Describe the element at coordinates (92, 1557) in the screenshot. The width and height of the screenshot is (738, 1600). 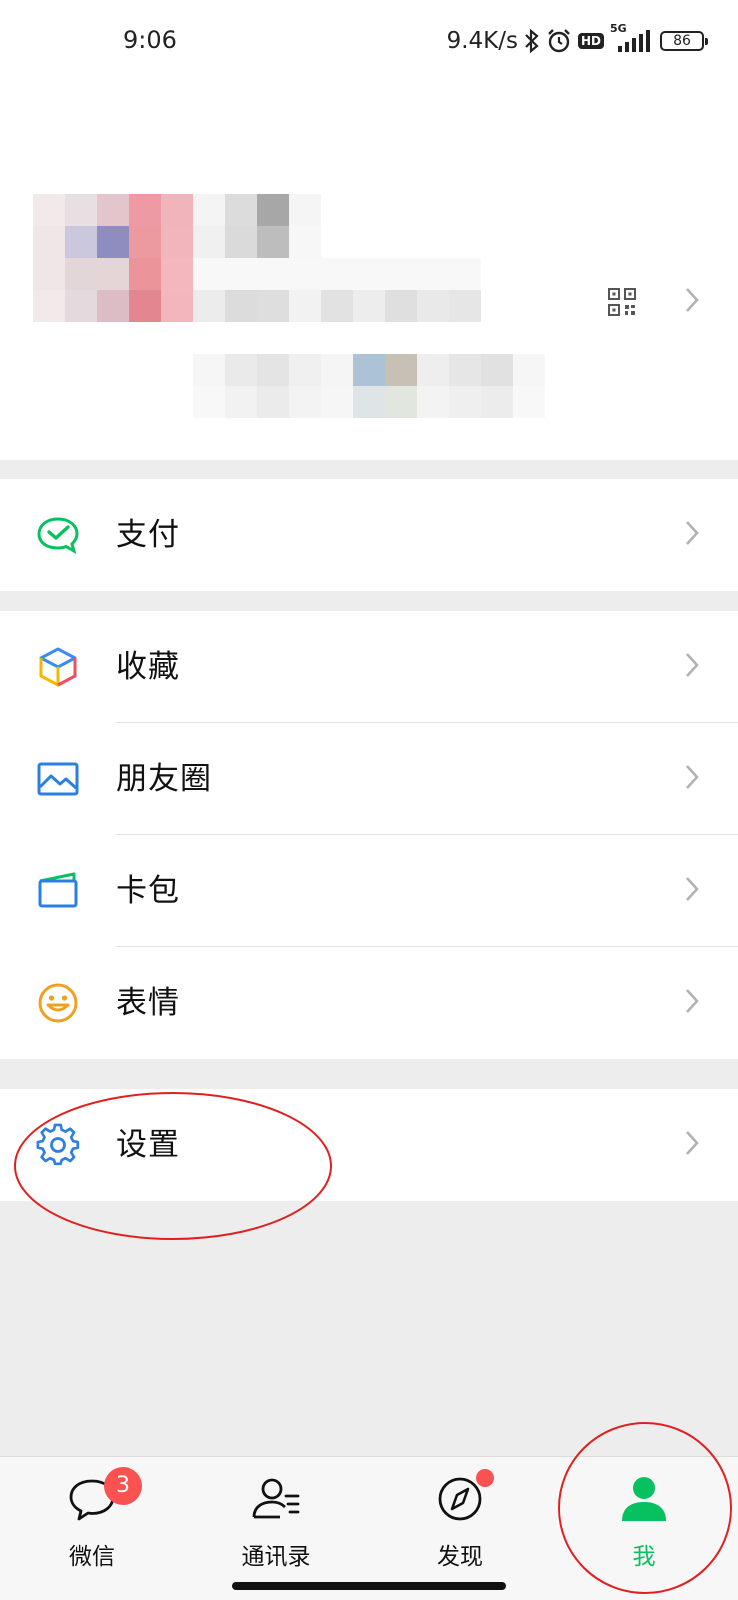
I see `tab-label-chats: 微信` at that location.